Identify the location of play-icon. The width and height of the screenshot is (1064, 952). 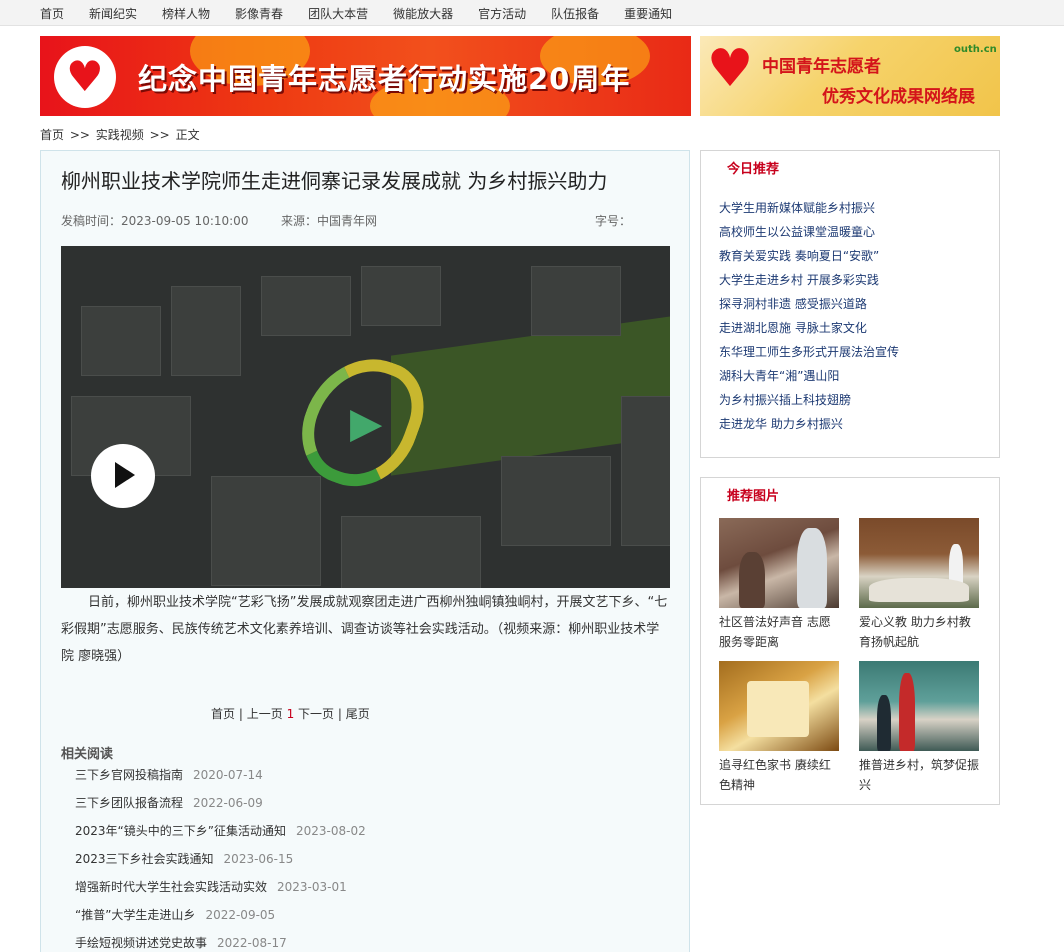
(125, 475).